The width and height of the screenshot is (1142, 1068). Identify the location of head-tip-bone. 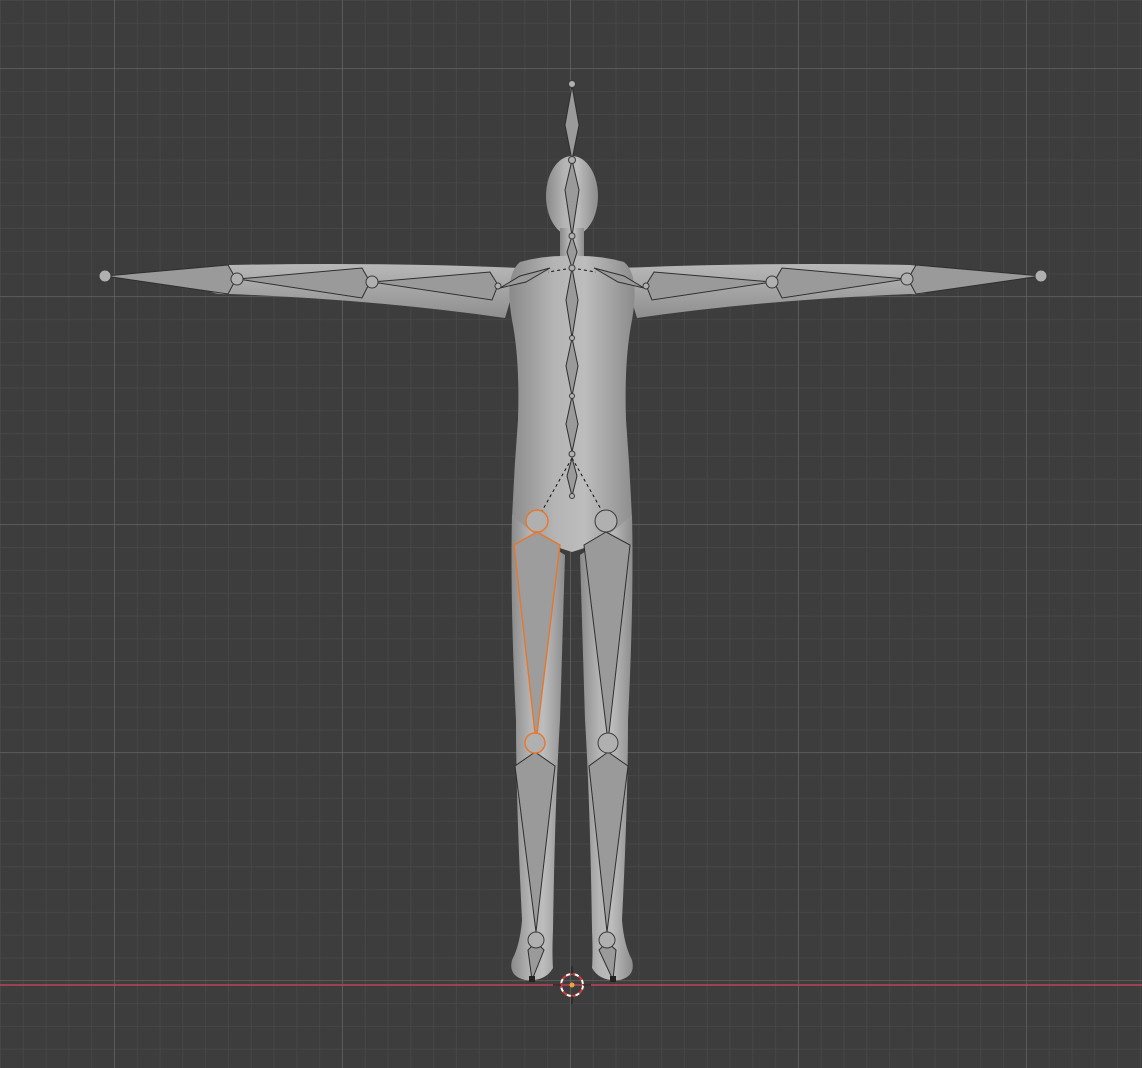
(572, 123).